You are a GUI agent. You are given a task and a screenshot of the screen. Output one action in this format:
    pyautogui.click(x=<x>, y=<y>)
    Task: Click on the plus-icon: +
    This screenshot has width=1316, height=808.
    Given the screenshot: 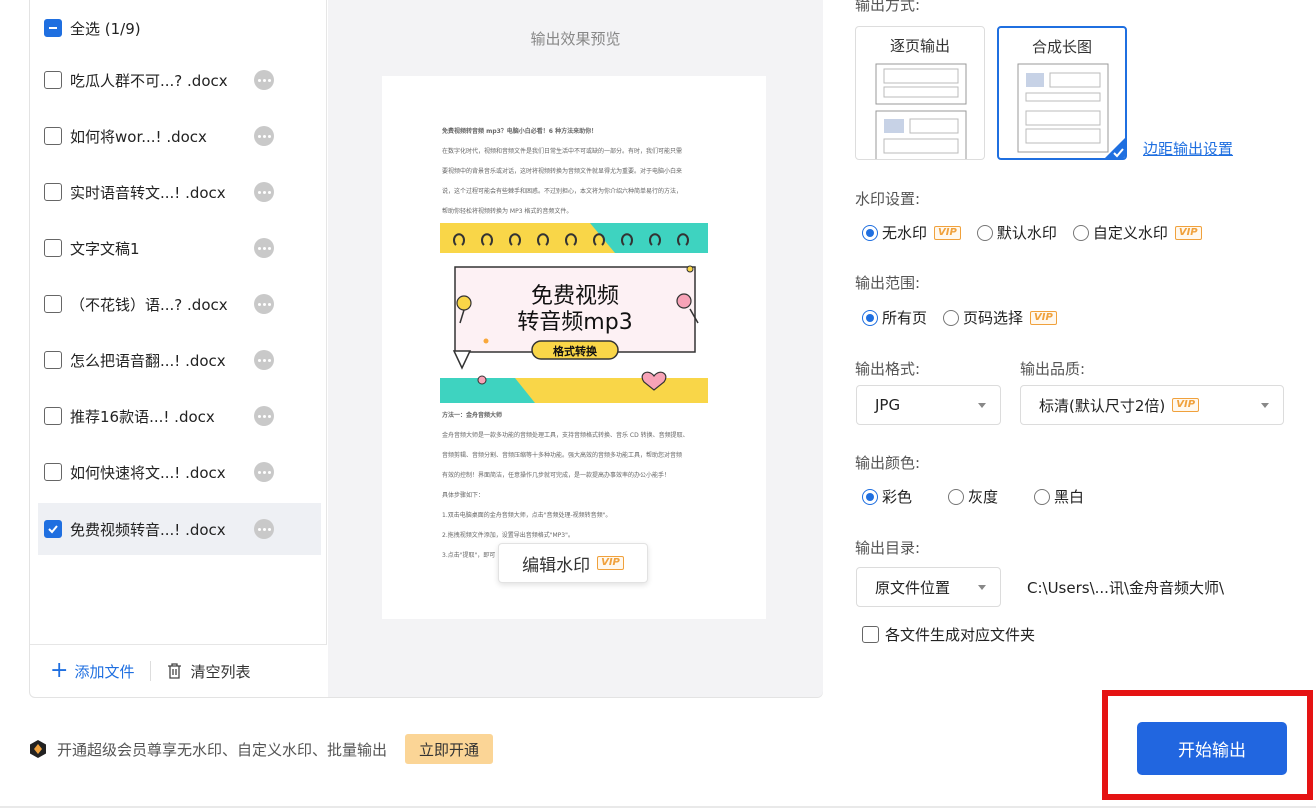 What is the action you would take?
    pyautogui.click(x=59, y=670)
    